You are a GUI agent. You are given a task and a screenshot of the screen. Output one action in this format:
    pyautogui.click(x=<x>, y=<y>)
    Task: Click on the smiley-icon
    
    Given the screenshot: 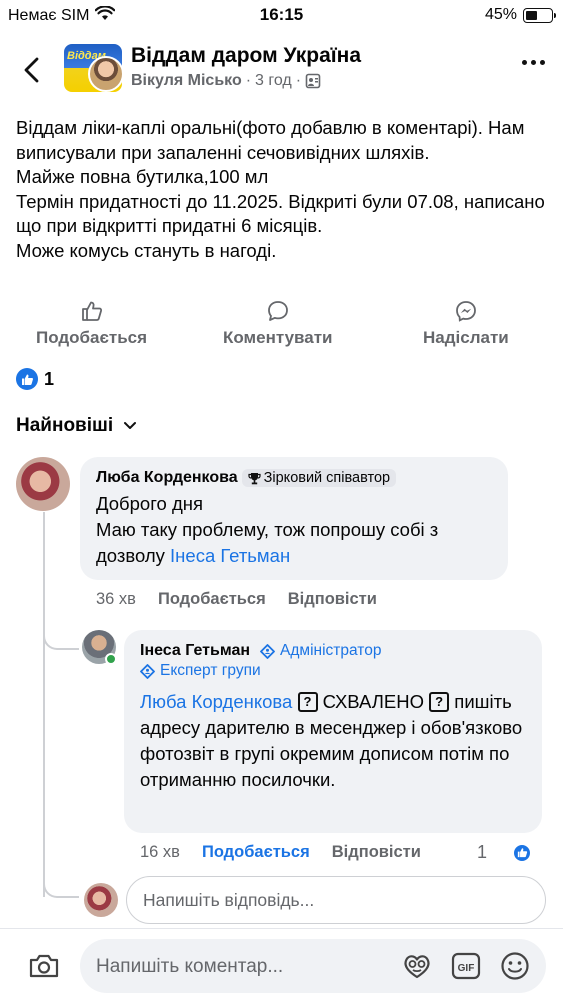 What is the action you would take?
    pyautogui.click(x=515, y=966)
    